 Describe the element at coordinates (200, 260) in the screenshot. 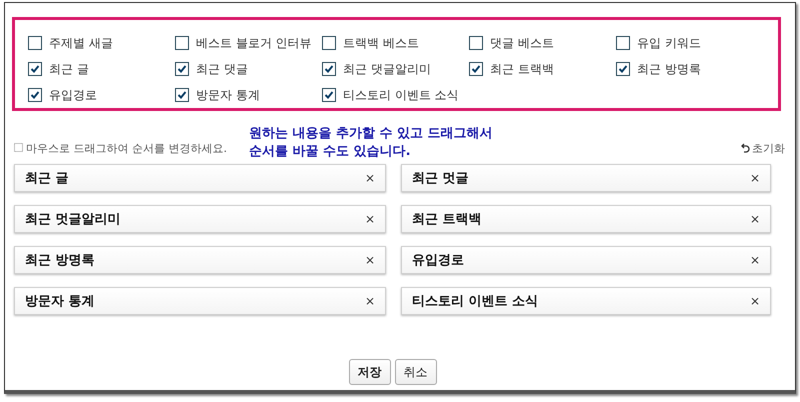

I see `widget-block: 최근 방명록 ×` at that location.